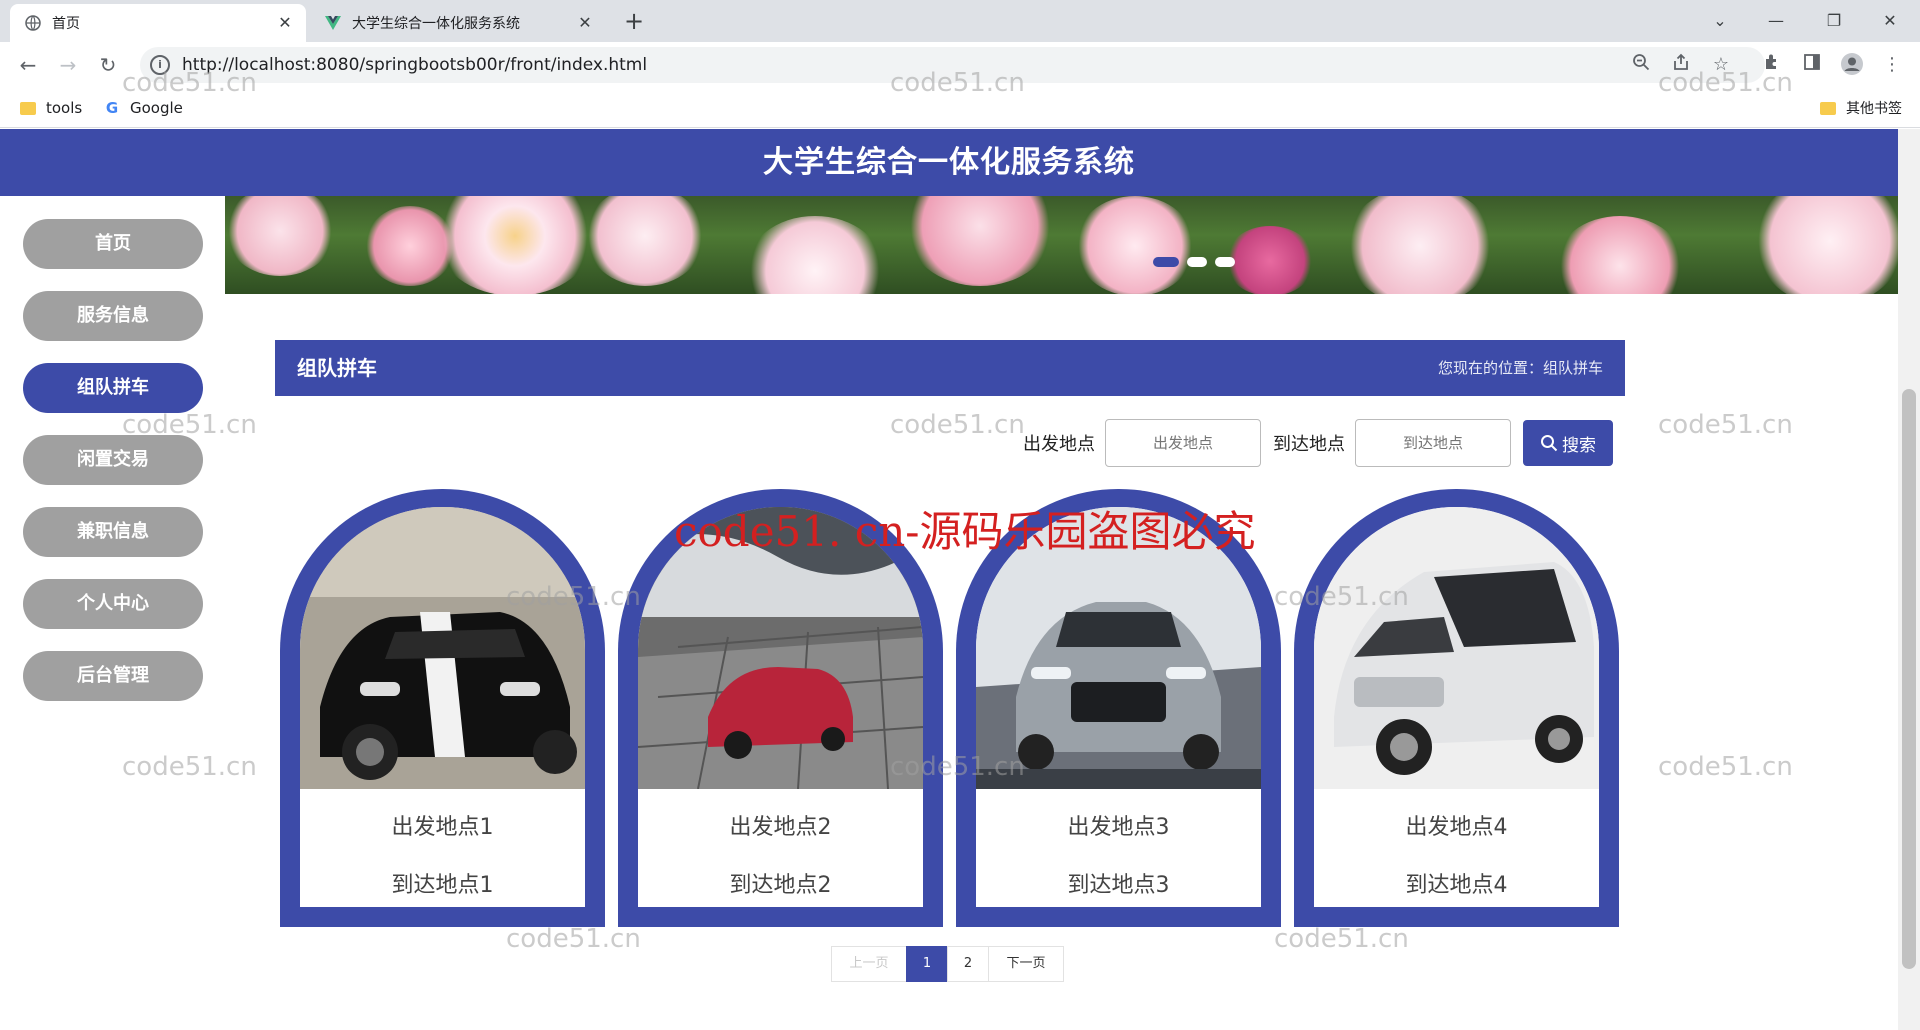 This screenshot has height=1030, width=1920. What do you see at coordinates (333, 23) in the screenshot?
I see `vue-logo-icon` at bounding box center [333, 23].